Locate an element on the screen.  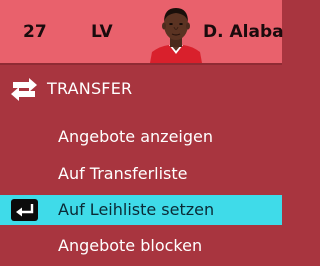
section-title: TRANSFER is located at coordinates (90, 88).